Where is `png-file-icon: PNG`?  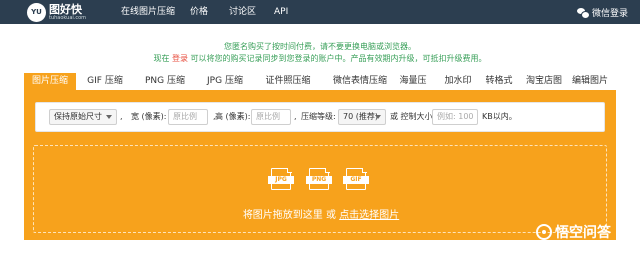
png-file-icon: PNG is located at coordinates (319, 180).